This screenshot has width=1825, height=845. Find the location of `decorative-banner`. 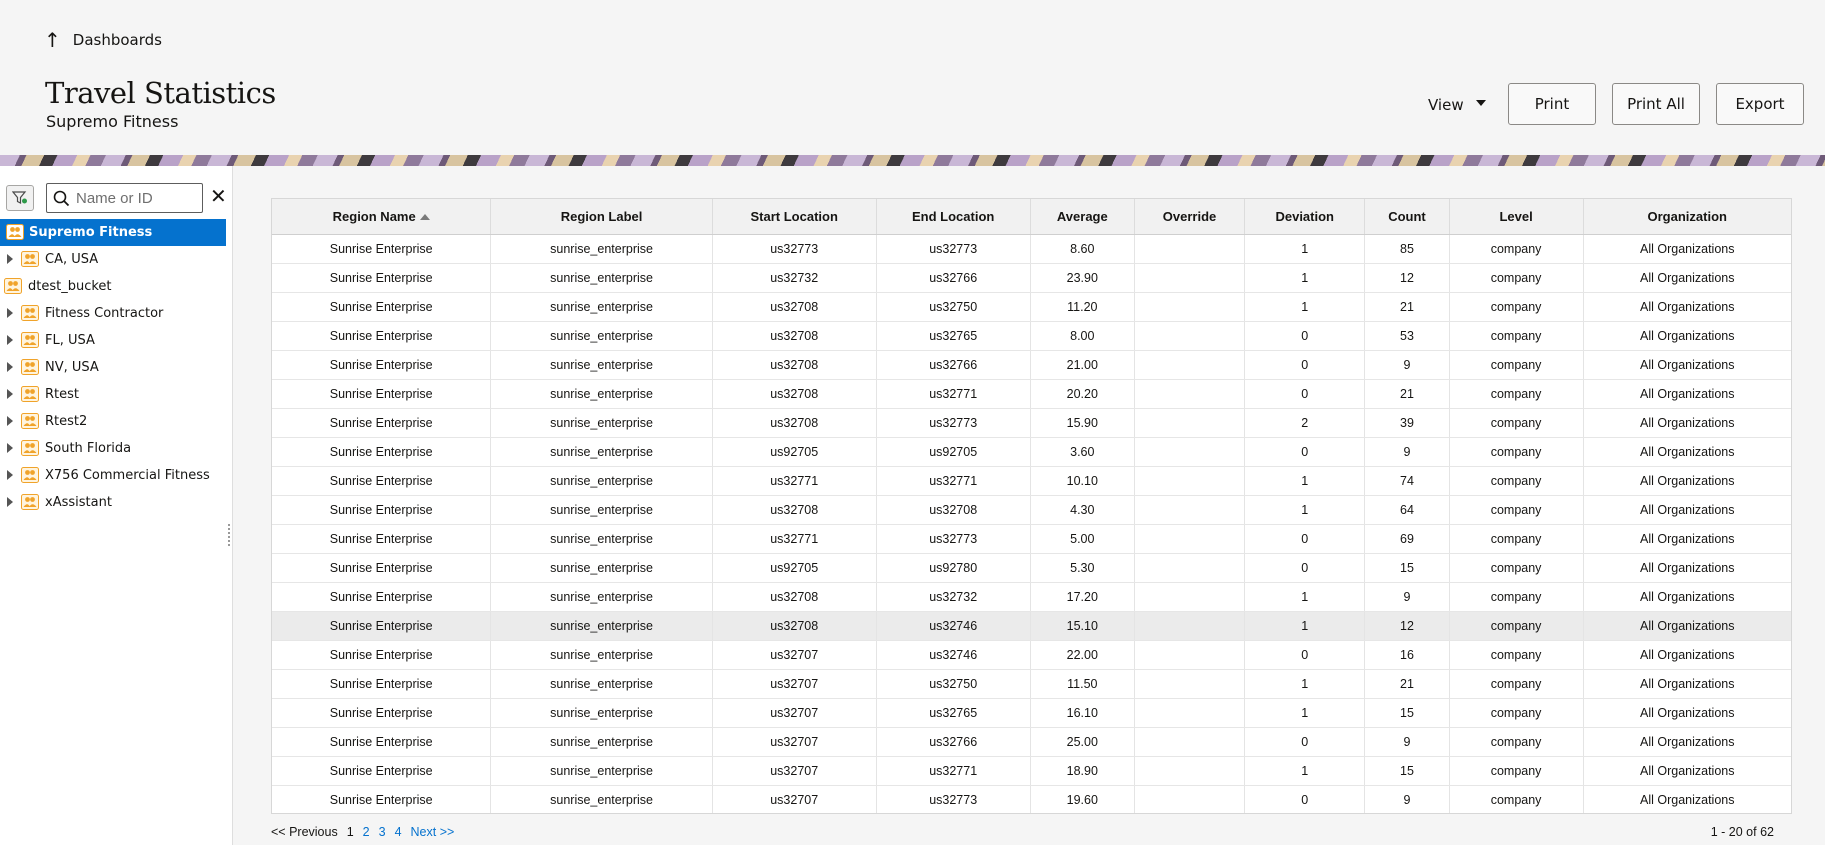

decorative-banner is located at coordinates (912, 160).